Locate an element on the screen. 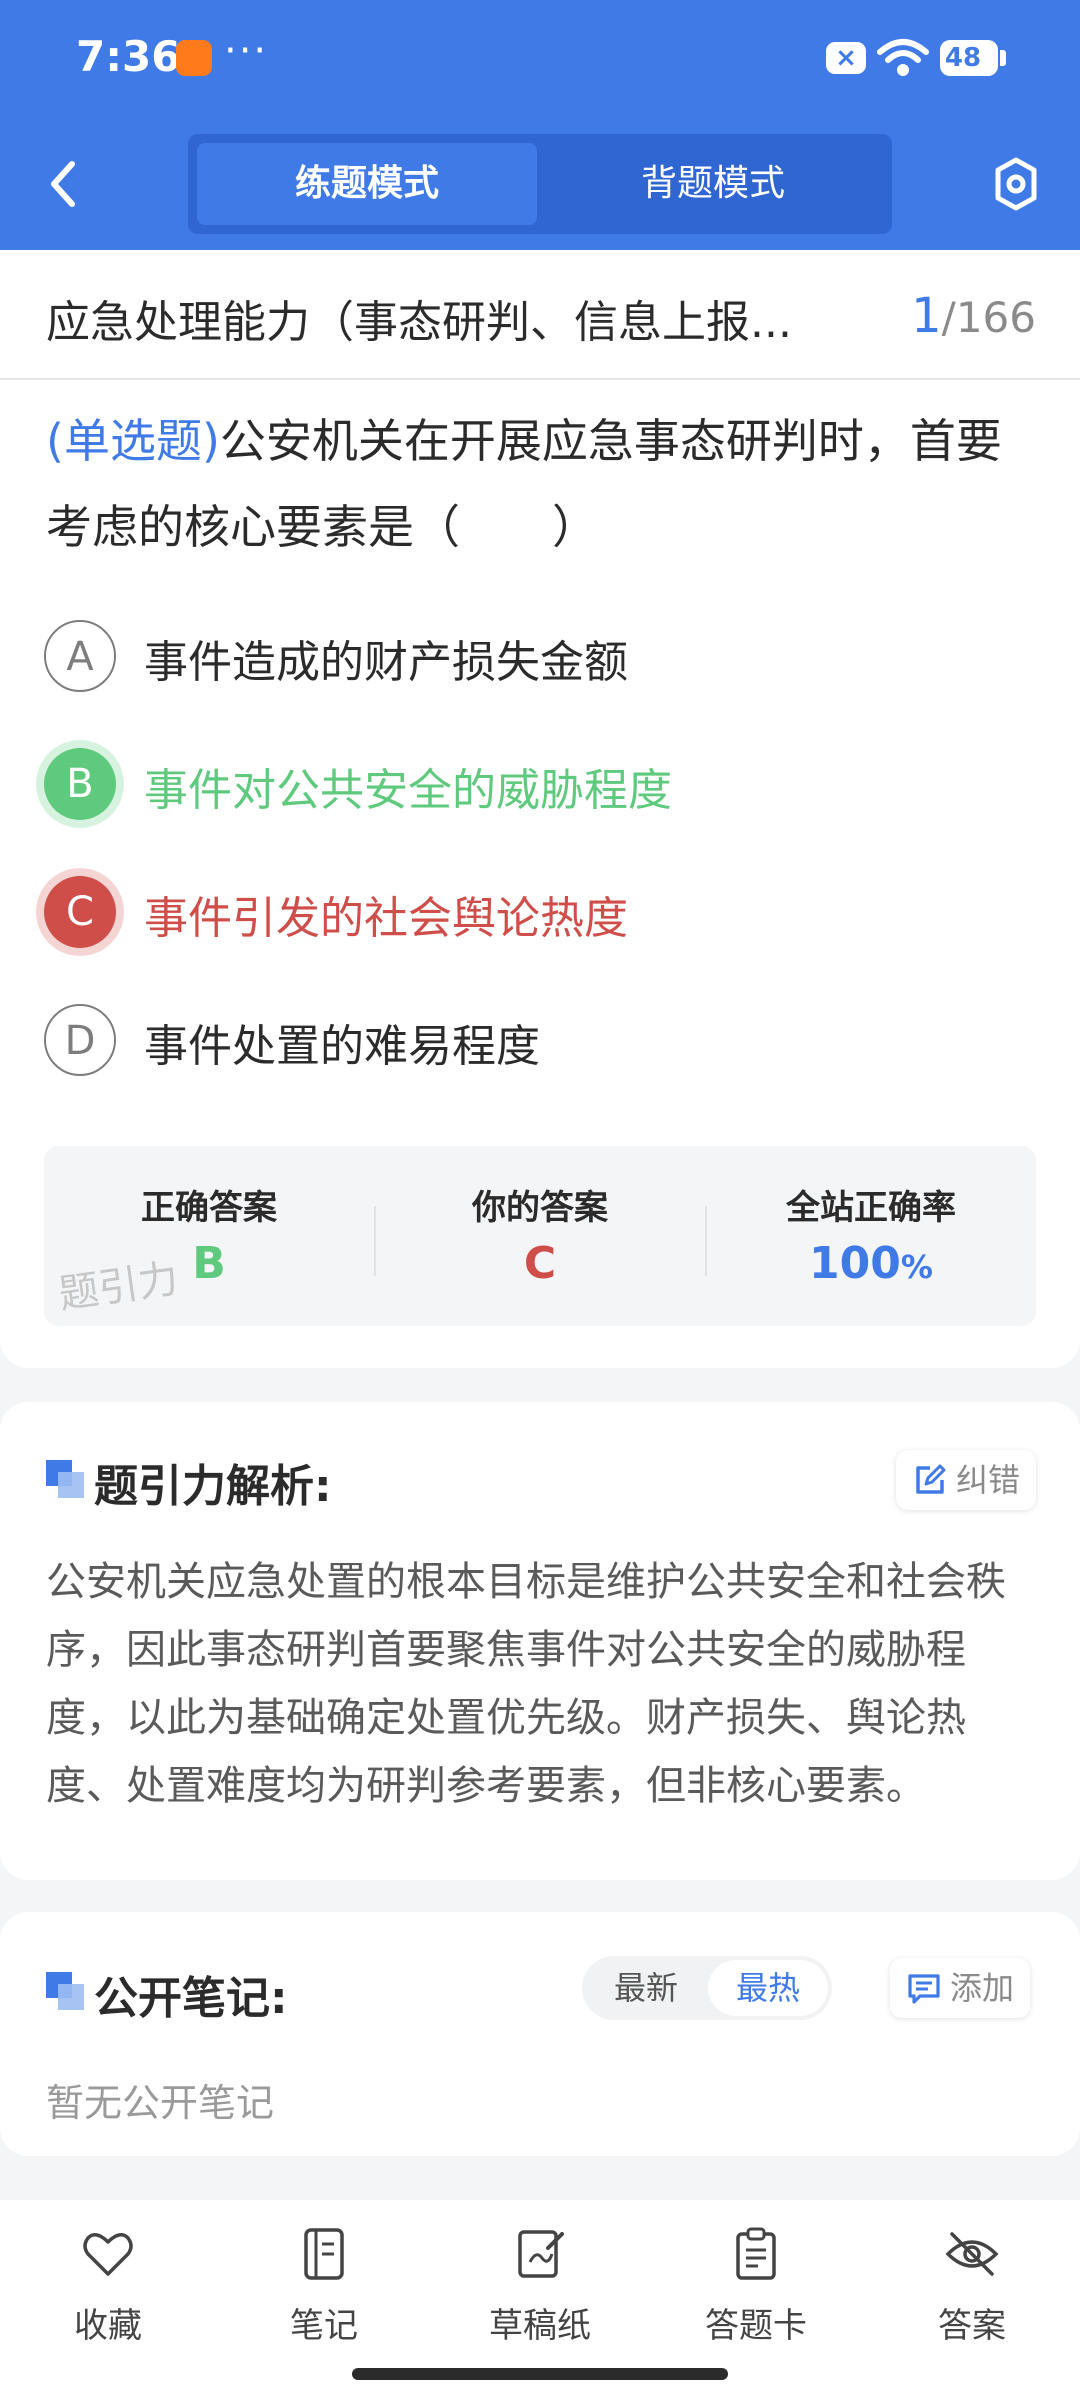 This screenshot has width=1080, height=2400. sort-toggle: 最新 最热 is located at coordinates (707, 1988).